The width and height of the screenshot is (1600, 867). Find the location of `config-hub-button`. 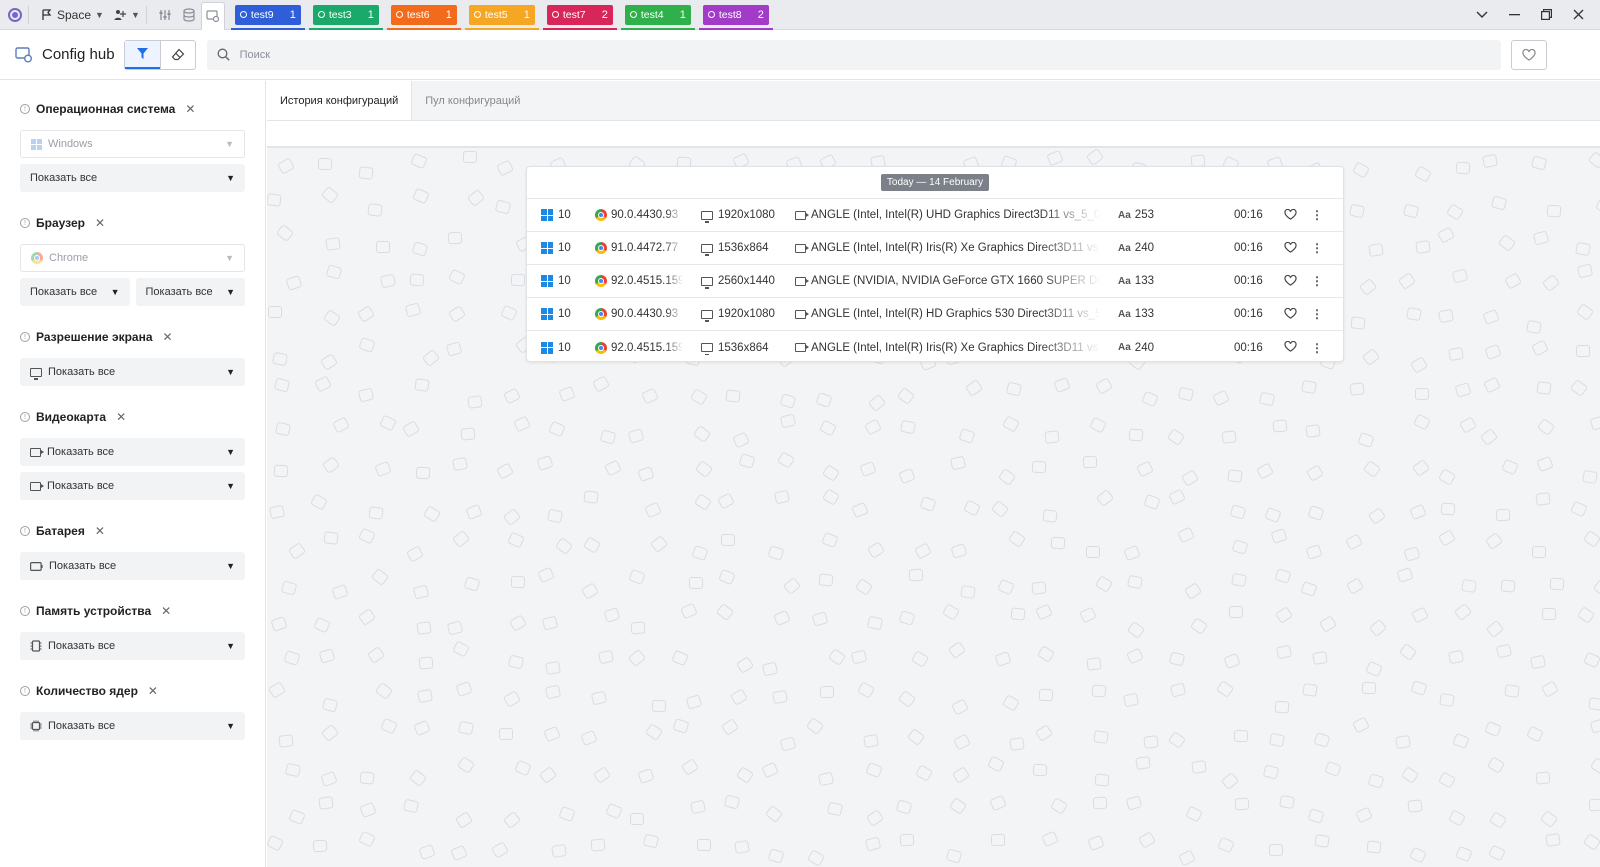

config-hub-button is located at coordinates (212, 15).